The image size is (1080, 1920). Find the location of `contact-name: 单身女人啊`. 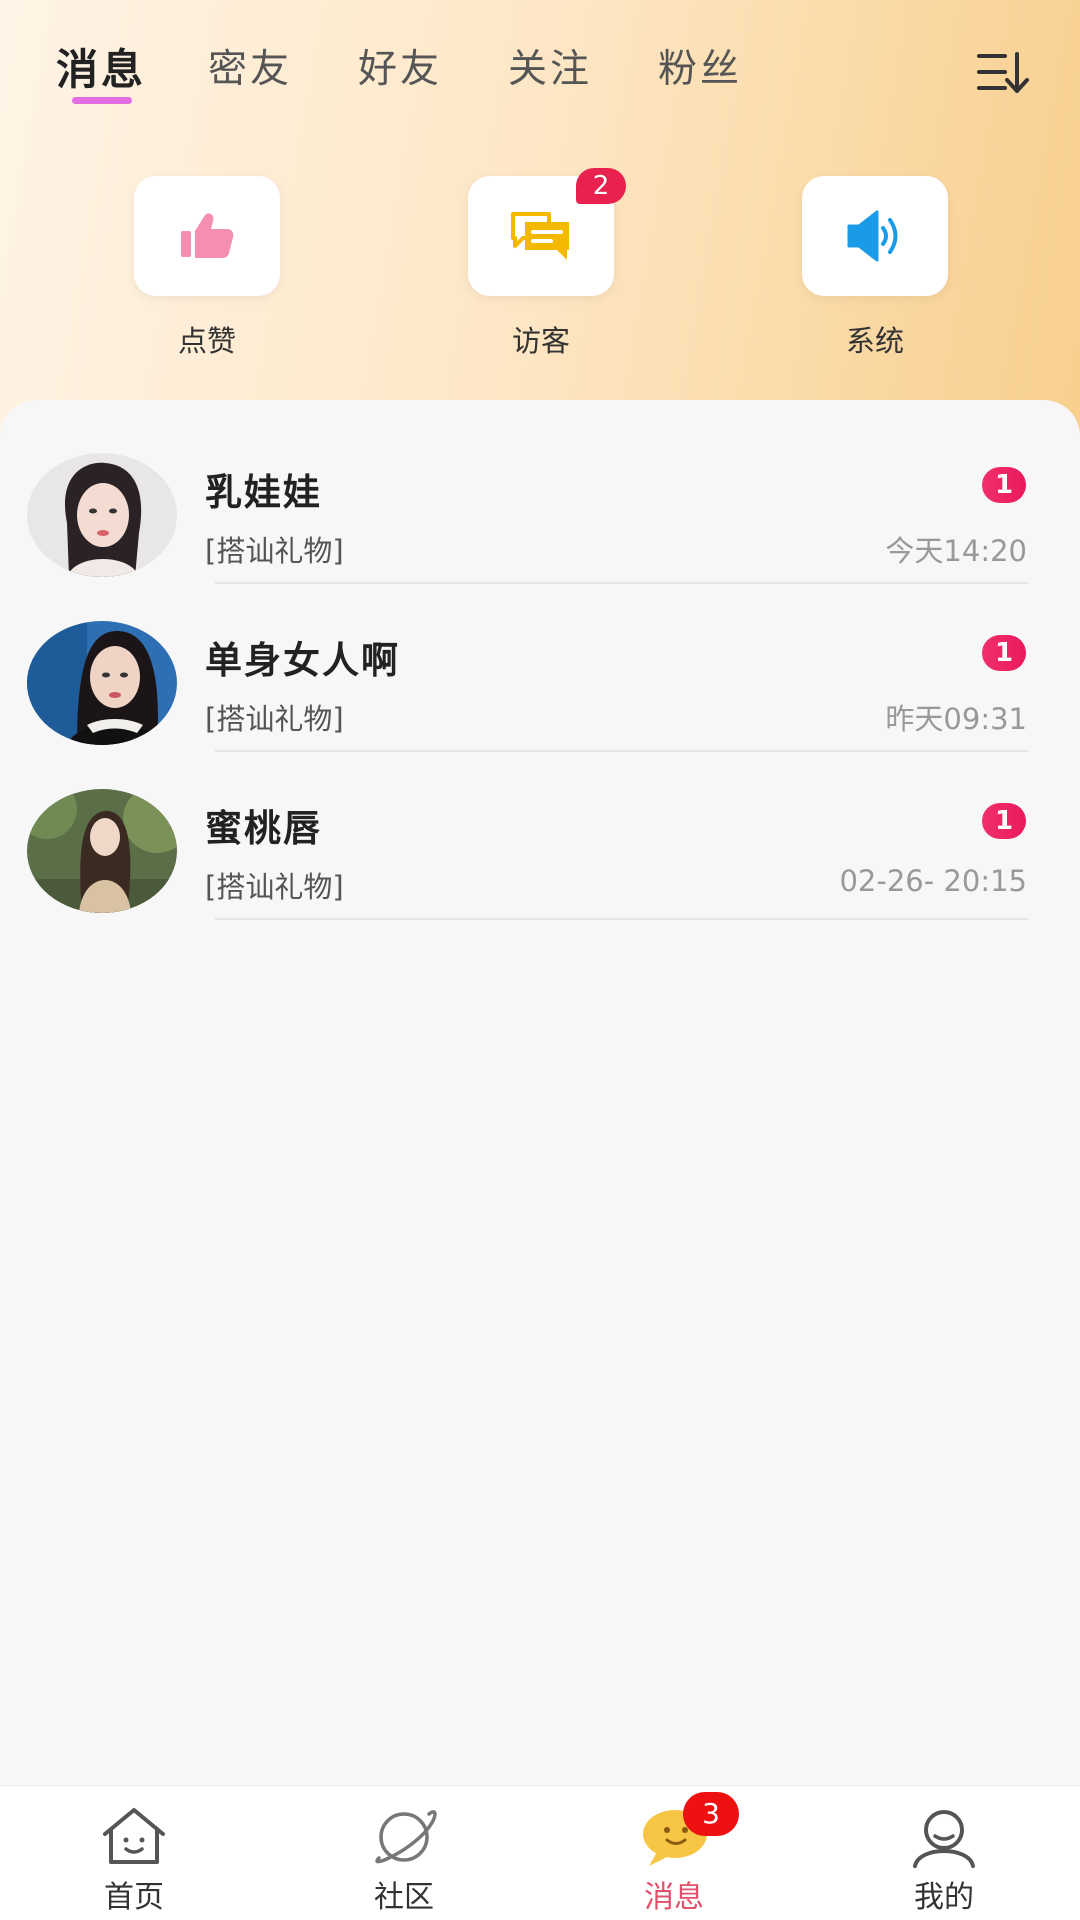

contact-name: 单身女人啊 is located at coordinates (302, 660).